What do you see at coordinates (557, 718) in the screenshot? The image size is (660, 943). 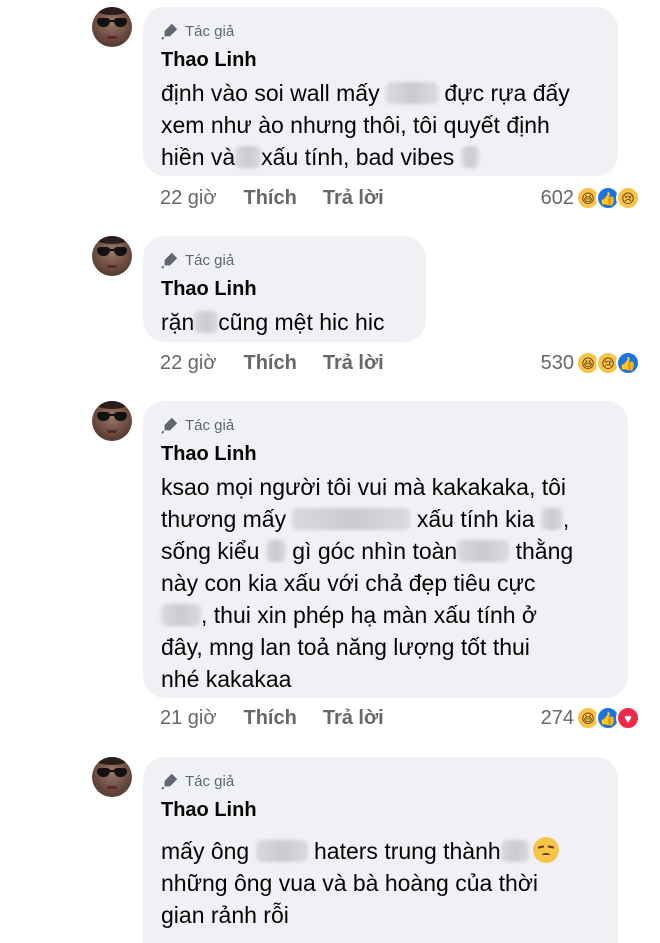 I see `reaction-count: 274` at bounding box center [557, 718].